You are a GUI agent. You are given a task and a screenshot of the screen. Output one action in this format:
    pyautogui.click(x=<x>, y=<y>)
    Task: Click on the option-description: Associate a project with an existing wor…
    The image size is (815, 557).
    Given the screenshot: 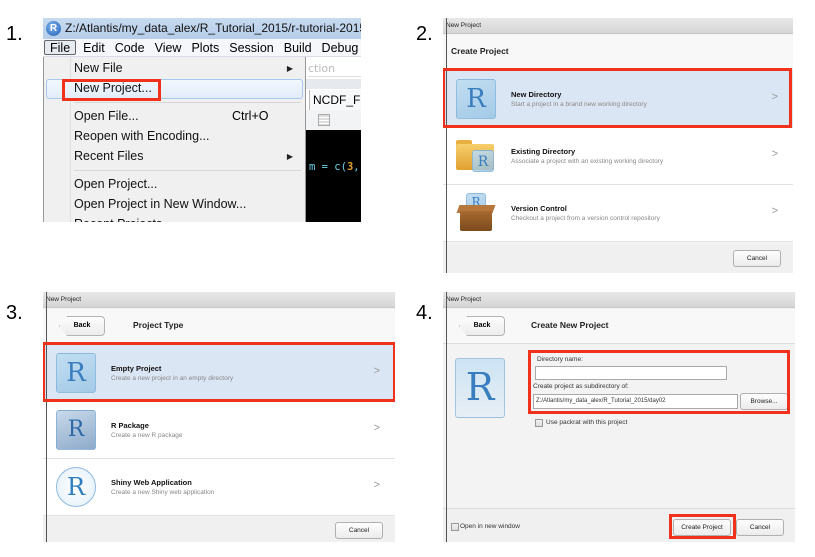 What is the action you would take?
    pyautogui.click(x=587, y=161)
    